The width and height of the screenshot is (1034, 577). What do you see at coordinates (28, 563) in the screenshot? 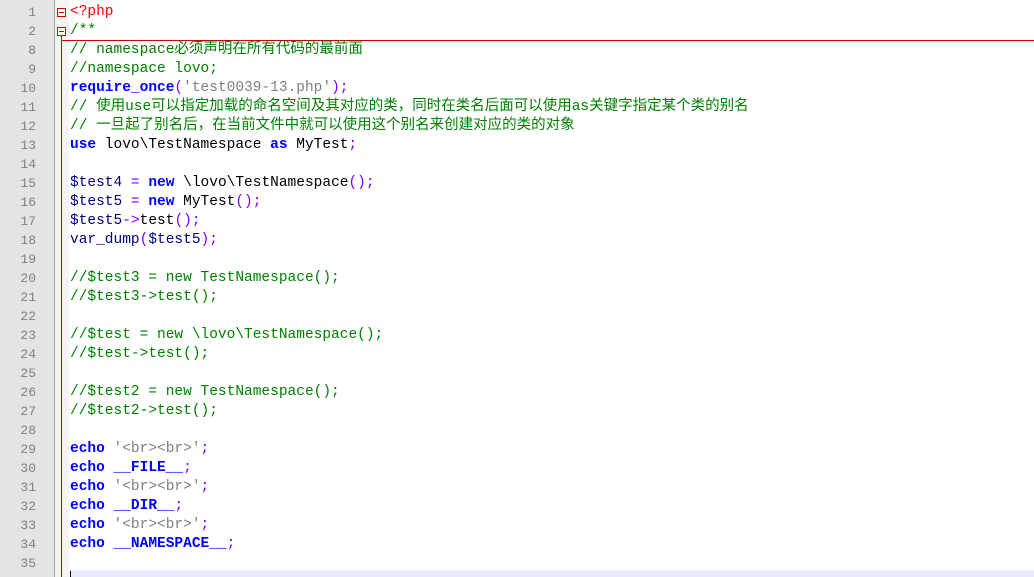
I see `line-number: 35` at bounding box center [28, 563].